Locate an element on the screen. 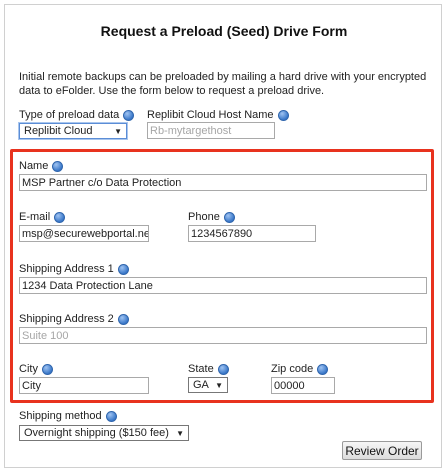  address1-label: Shipping Address 1 is located at coordinates (74, 269).